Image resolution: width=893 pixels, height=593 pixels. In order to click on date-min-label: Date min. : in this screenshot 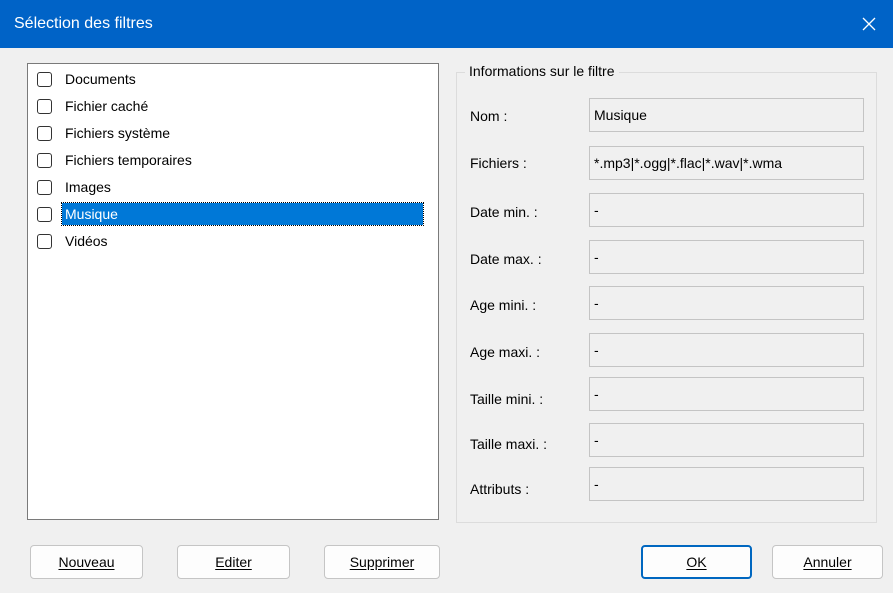, I will do `click(504, 212)`.